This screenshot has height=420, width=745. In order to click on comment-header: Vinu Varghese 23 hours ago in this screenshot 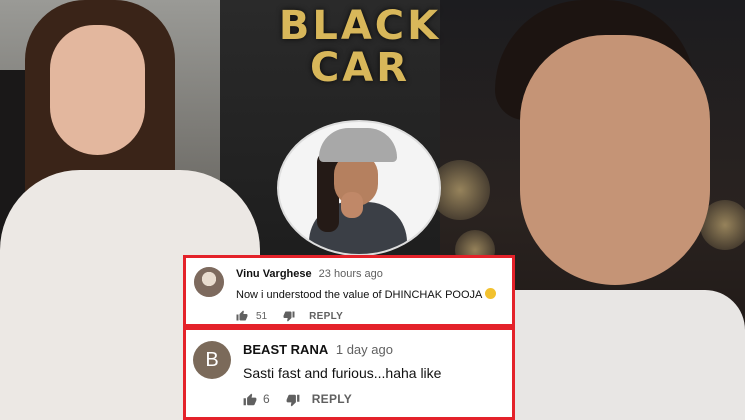, I will do `click(309, 274)`.